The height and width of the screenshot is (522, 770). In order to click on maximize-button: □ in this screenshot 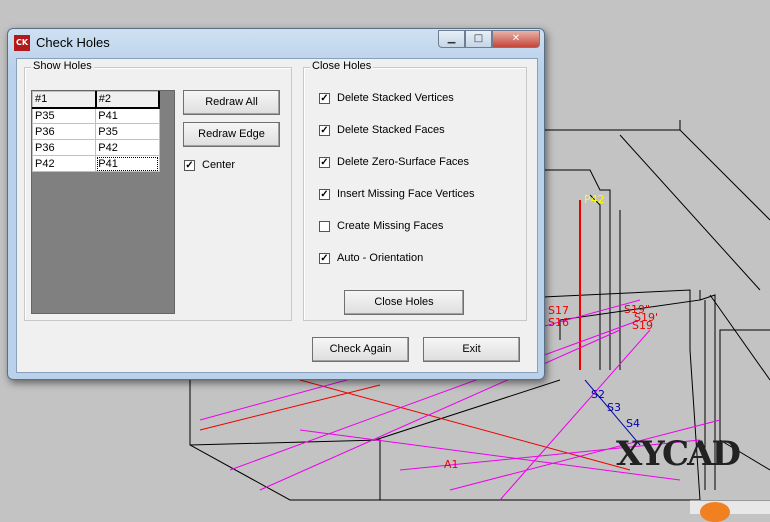, I will do `click(478, 39)`.